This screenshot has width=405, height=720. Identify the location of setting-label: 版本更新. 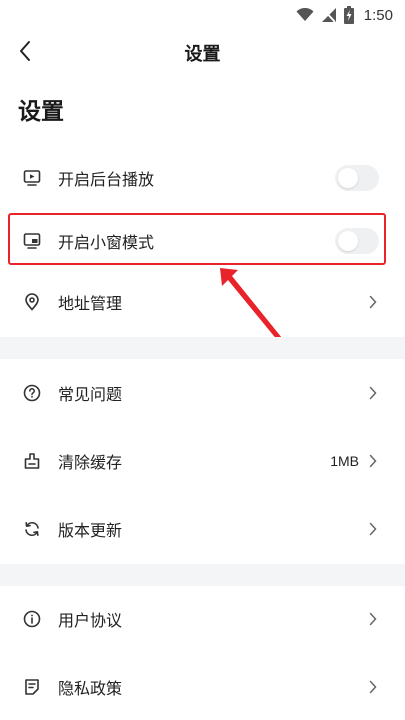
(90, 530).